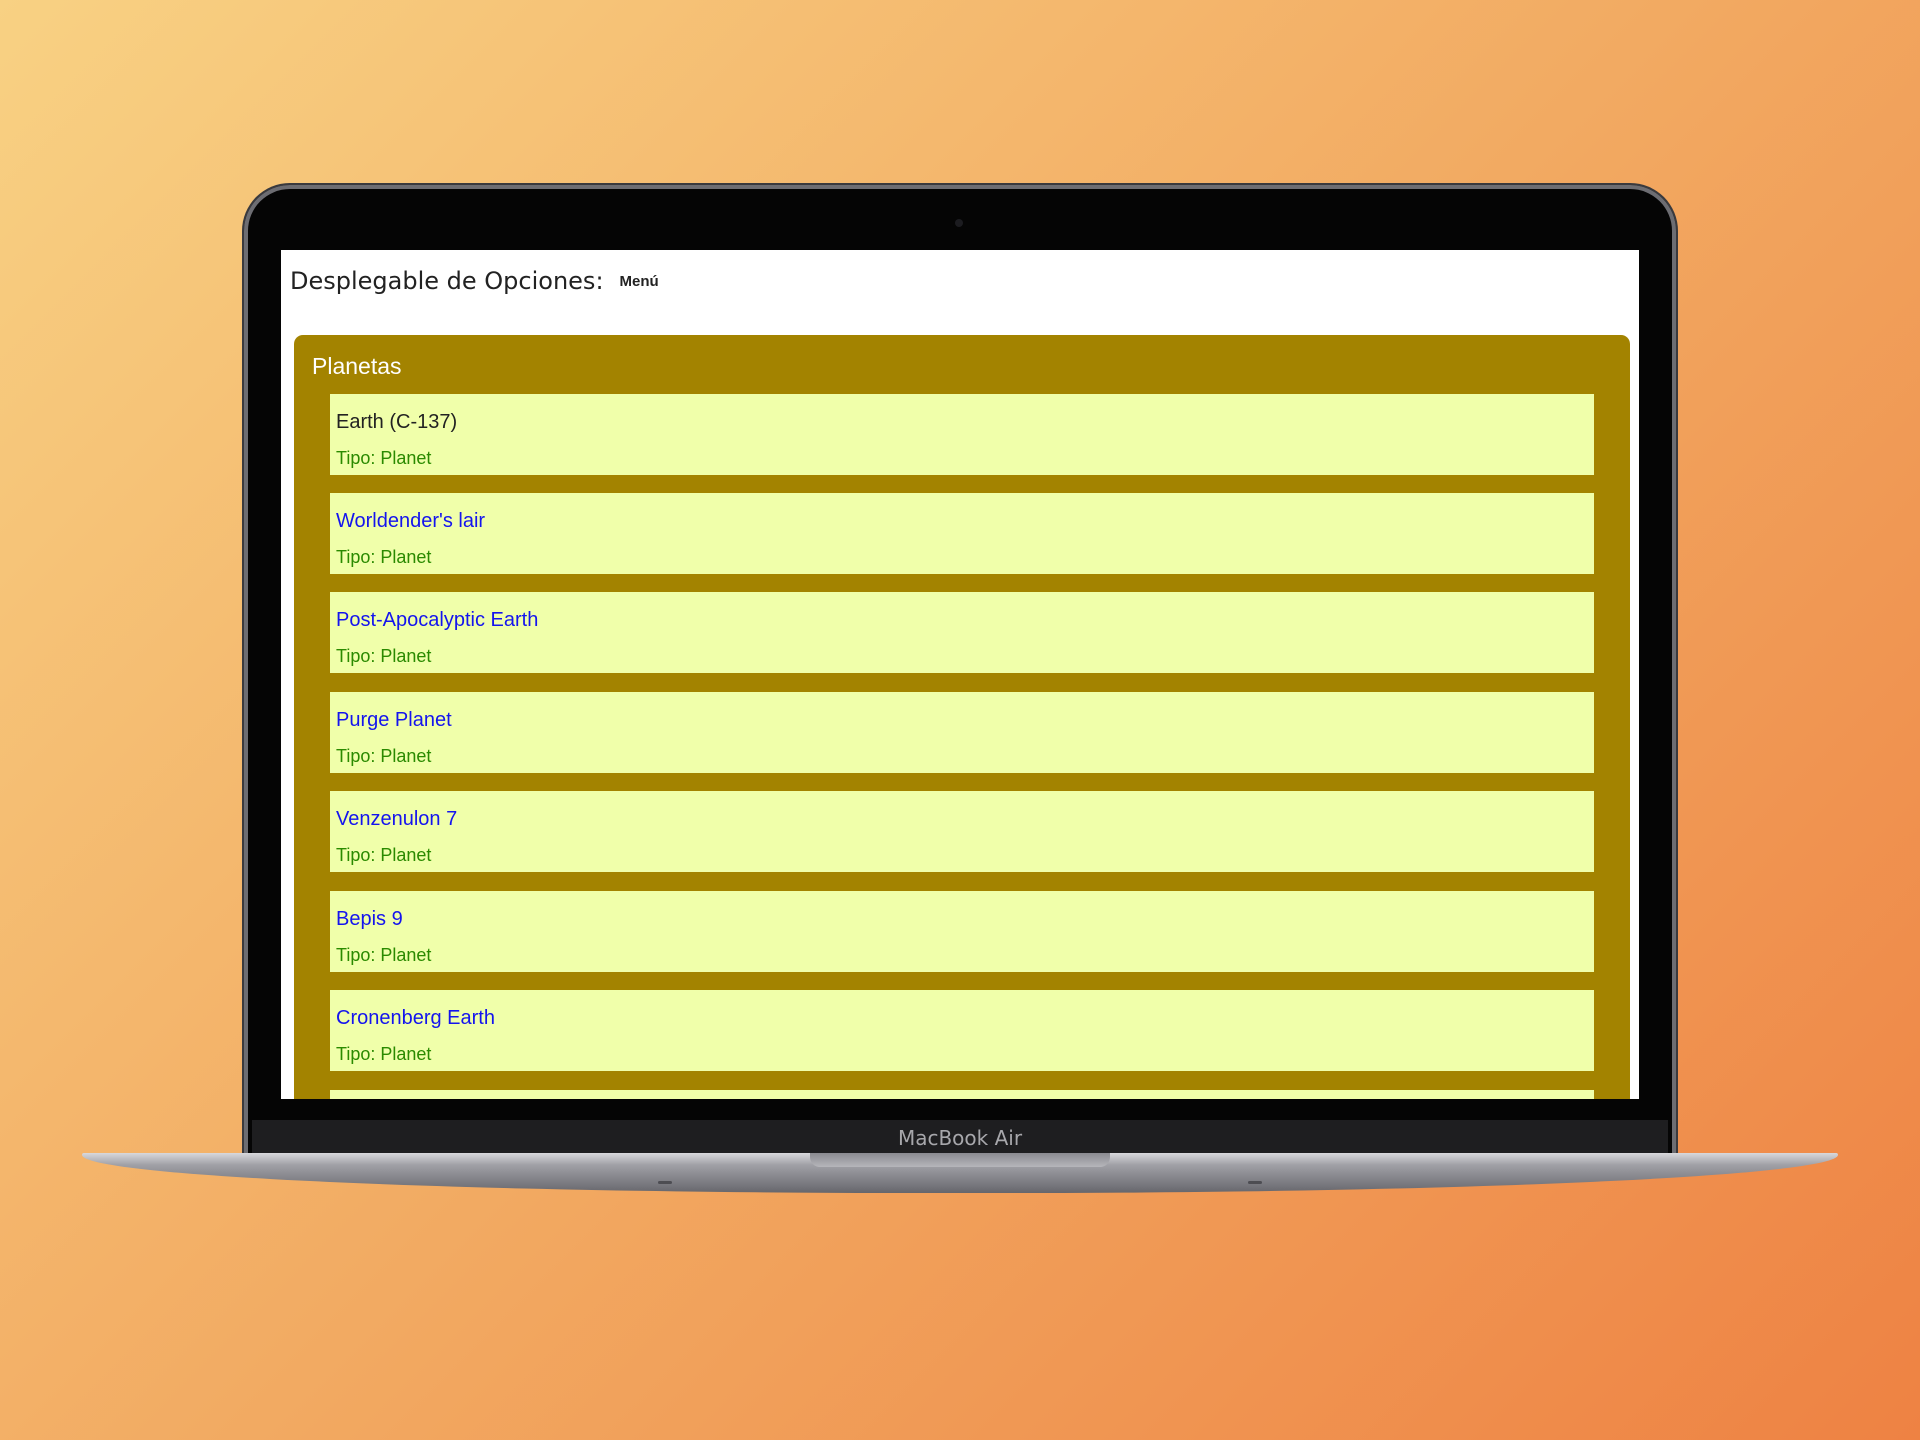 The height and width of the screenshot is (1440, 1920). What do you see at coordinates (962, 831) in the screenshot?
I see `list-item: Venzenulon 7 Tipo: Planet` at bounding box center [962, 831].